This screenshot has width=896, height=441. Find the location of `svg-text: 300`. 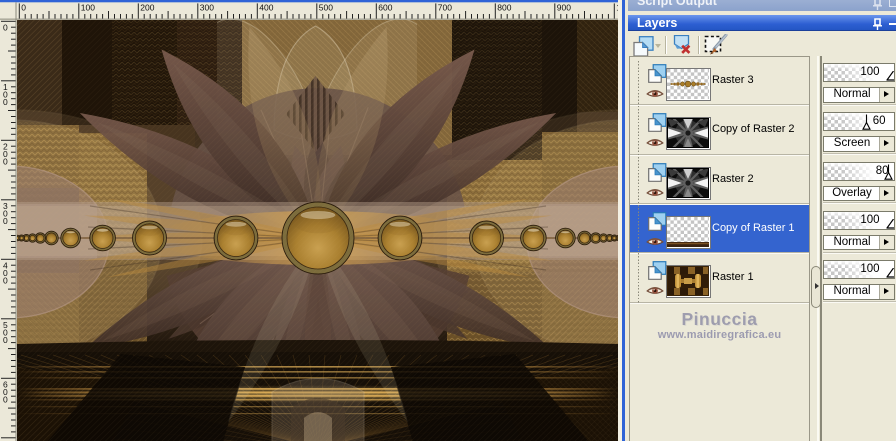

svg-text: 300 is located at coordinates (207, 8).